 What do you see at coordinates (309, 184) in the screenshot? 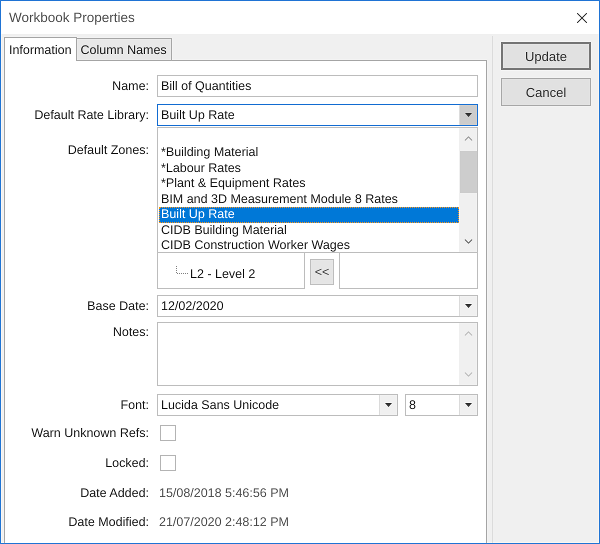
I see `dropdown-option: *Plant & Equipment Rates` at bounding box center [309, 184].